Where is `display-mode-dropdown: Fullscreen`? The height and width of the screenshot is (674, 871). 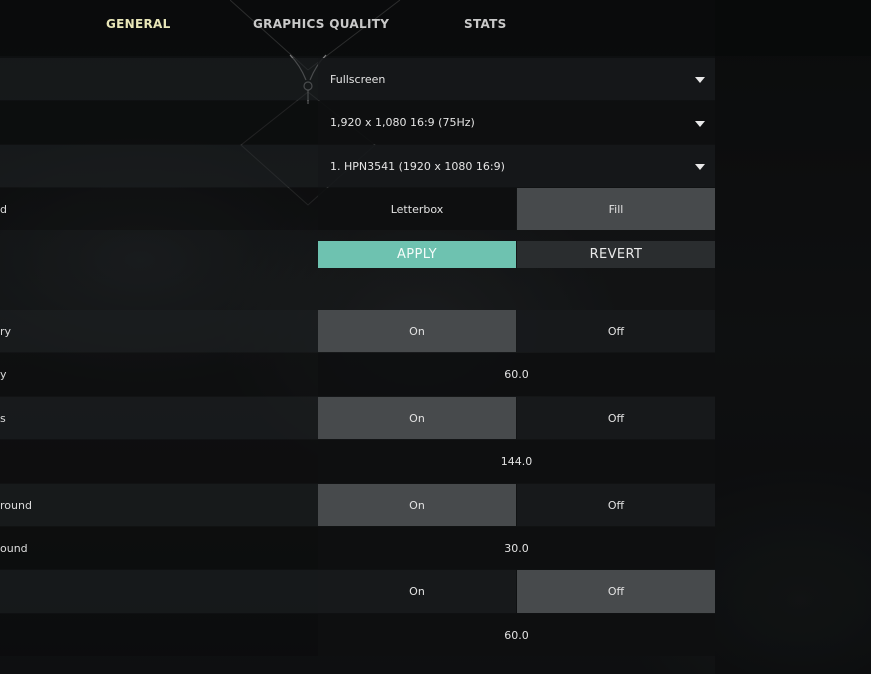 display-mode-dropdown: Fullscreen is located at coordinates (516, 79).